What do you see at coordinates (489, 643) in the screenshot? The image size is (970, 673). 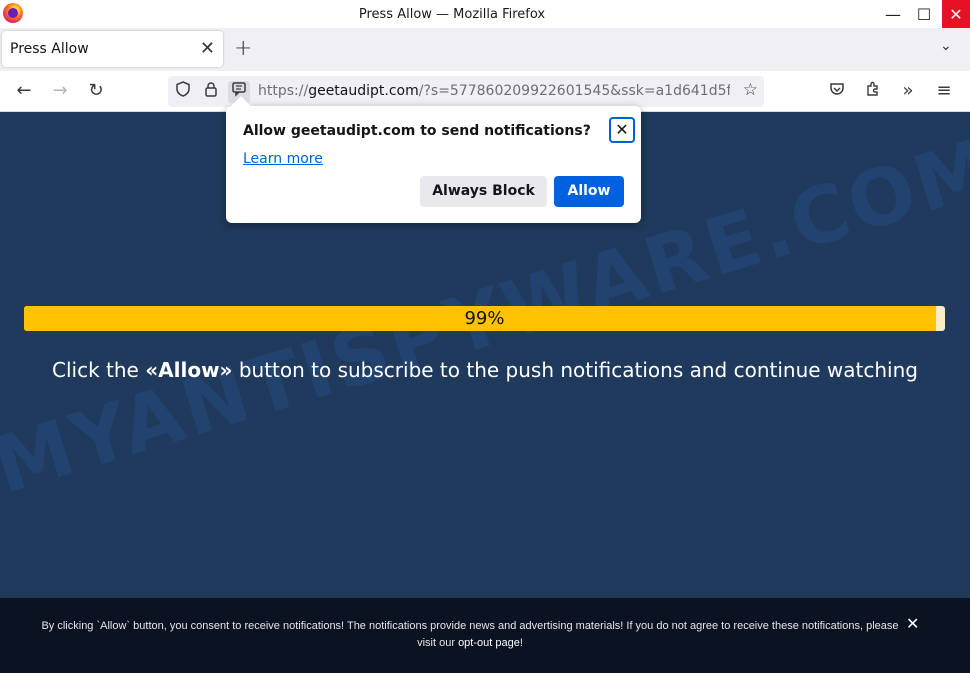 I see `opt-out-link: opt-out page` at bounding box center [489, 643].